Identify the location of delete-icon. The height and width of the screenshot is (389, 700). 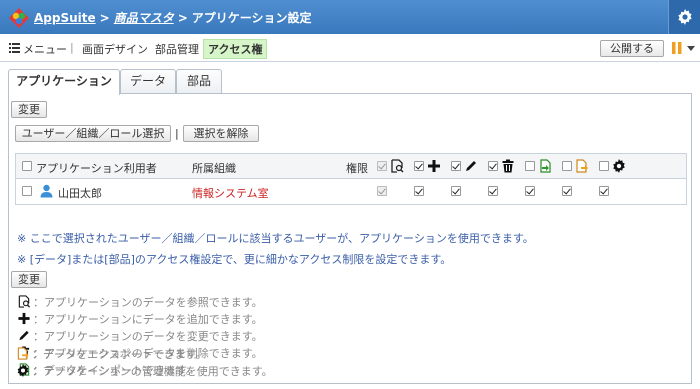
(508, 166).